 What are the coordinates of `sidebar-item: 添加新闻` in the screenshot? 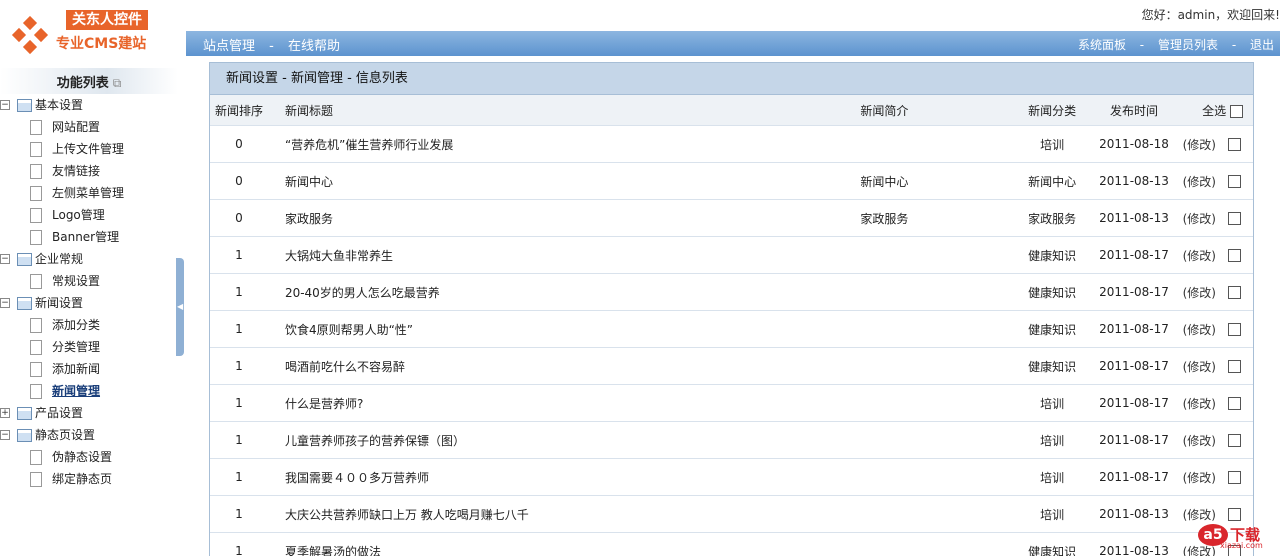 It's located at (89, 369).